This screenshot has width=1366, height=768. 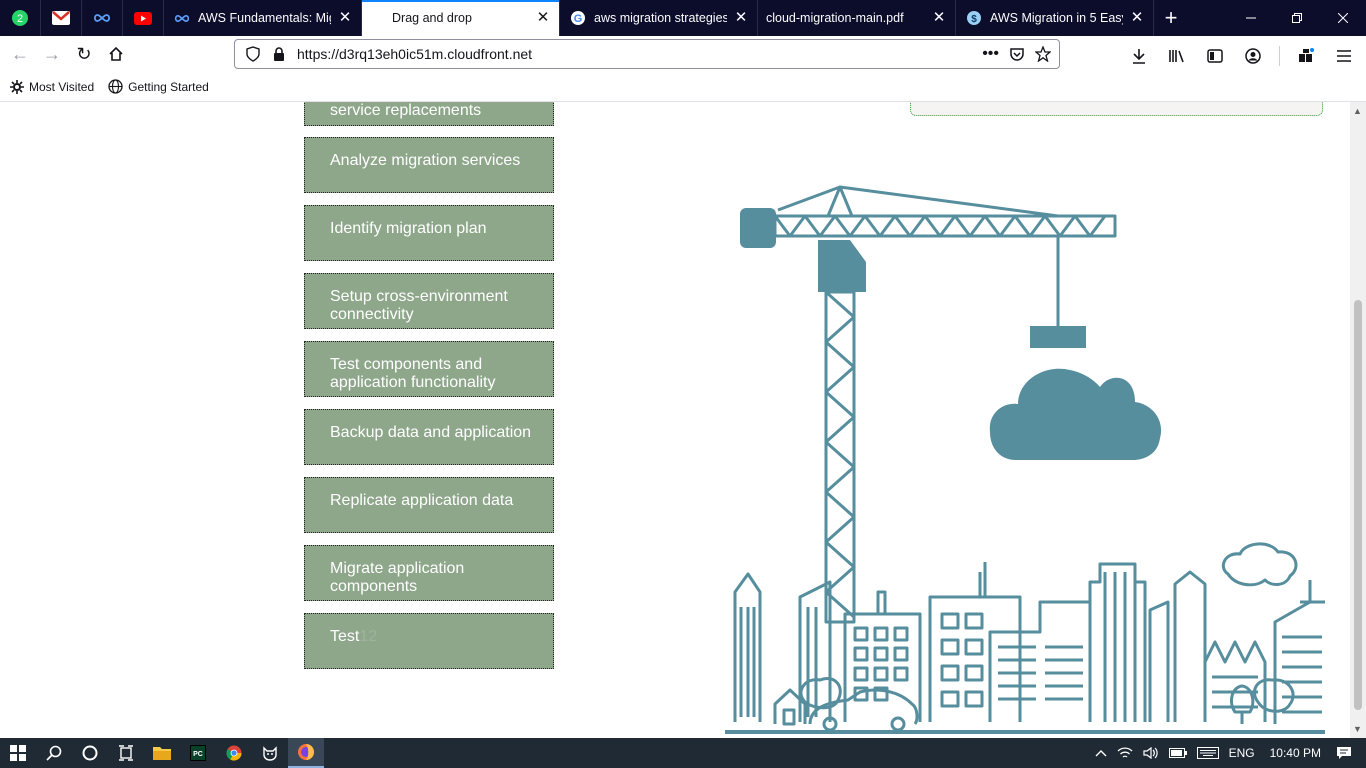 I want to click on tab-cloud-migration-pdf: cloud-migration-main.pdf ✕, so click(x=857, y=18).